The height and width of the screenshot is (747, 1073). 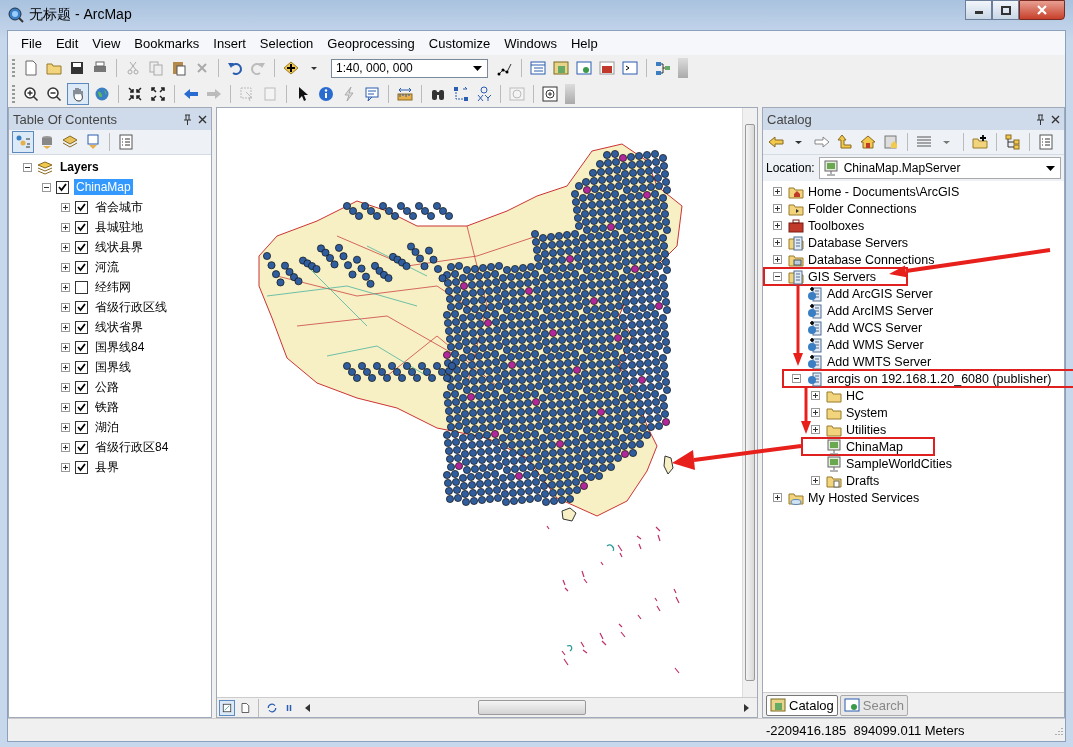 I want to click on layer-name: 经纬网, so click(x=113, y=287).